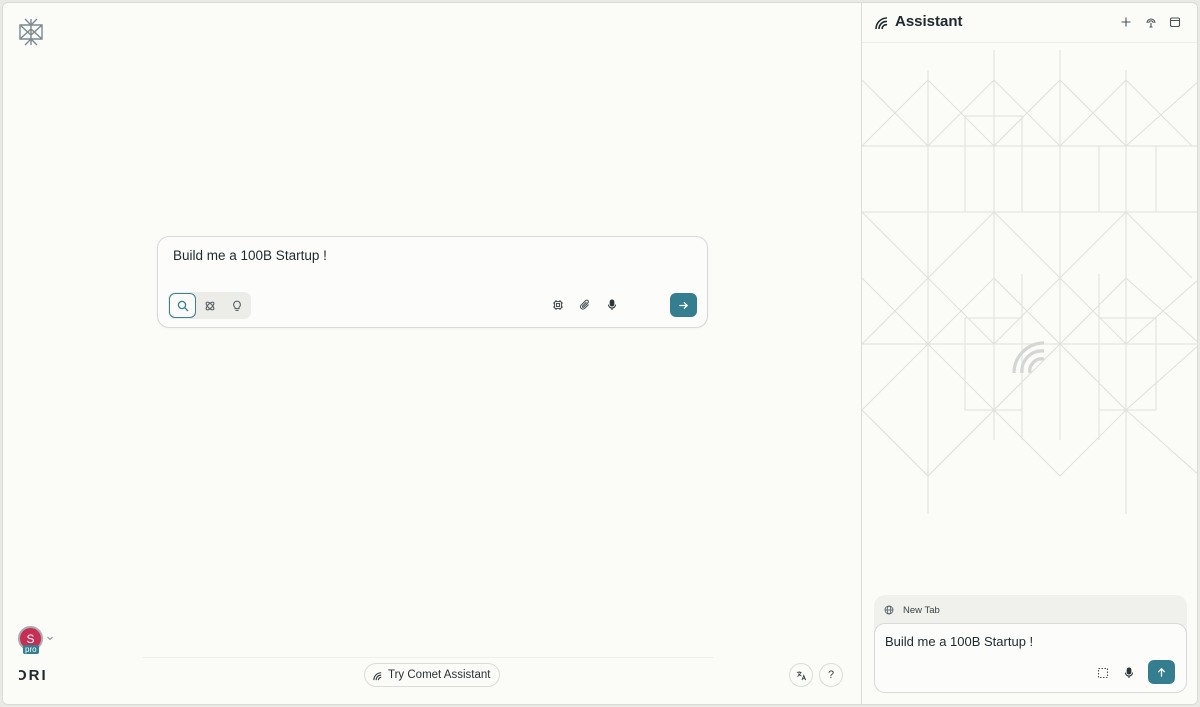  I want to click on globe-icon, so click(889, 610).